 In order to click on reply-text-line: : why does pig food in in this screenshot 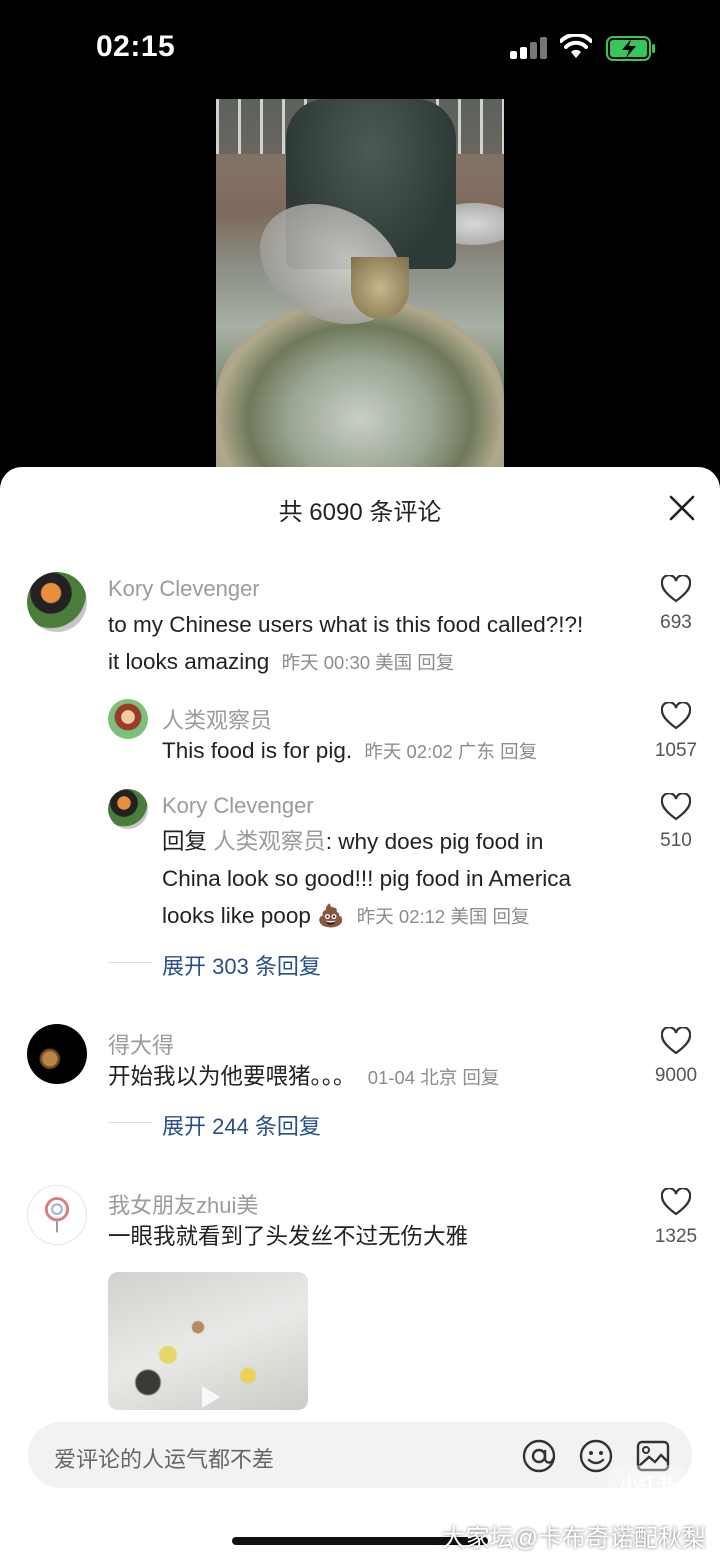, I will do `click(434, 841)`.